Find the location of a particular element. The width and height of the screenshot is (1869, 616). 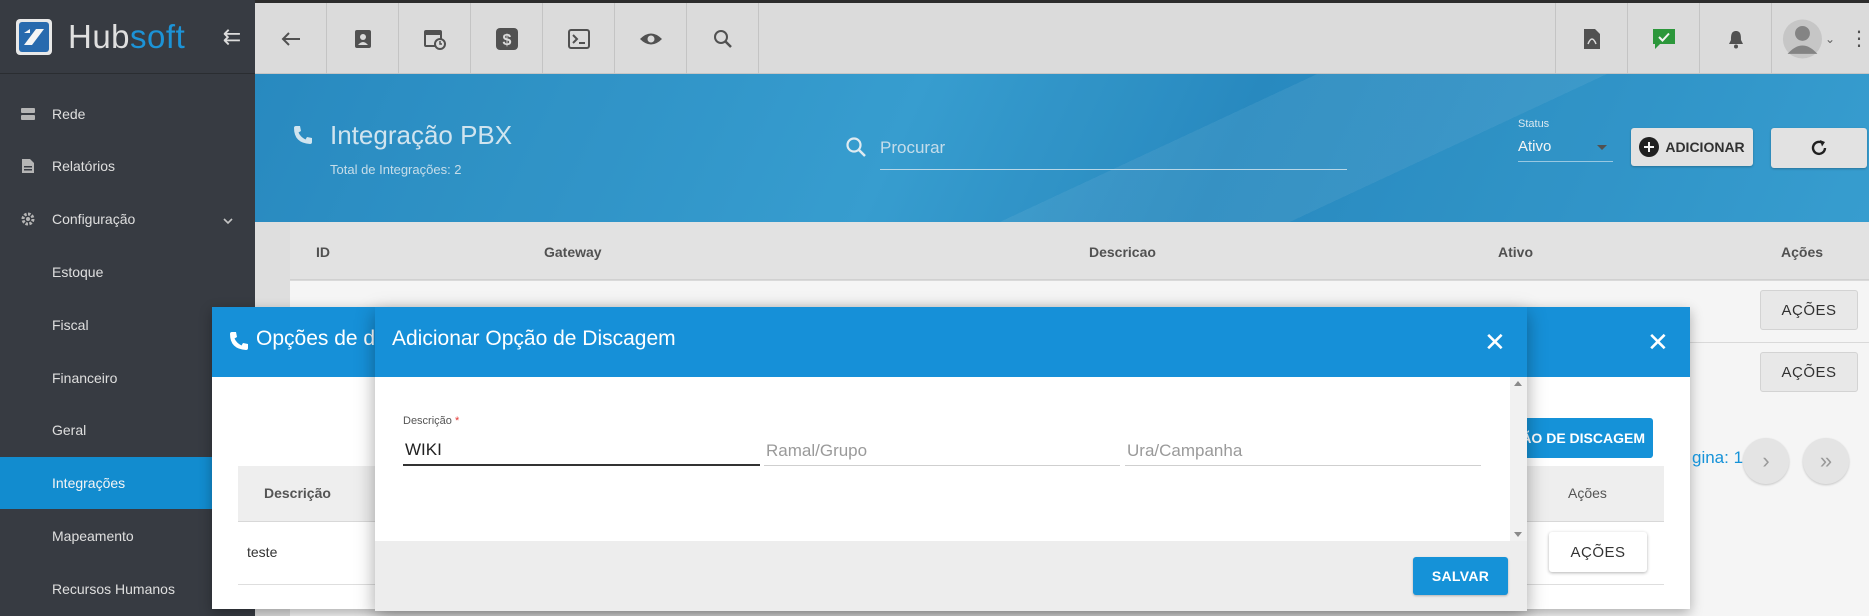

scroll-up-icon is located at coordinates (1518, 383).